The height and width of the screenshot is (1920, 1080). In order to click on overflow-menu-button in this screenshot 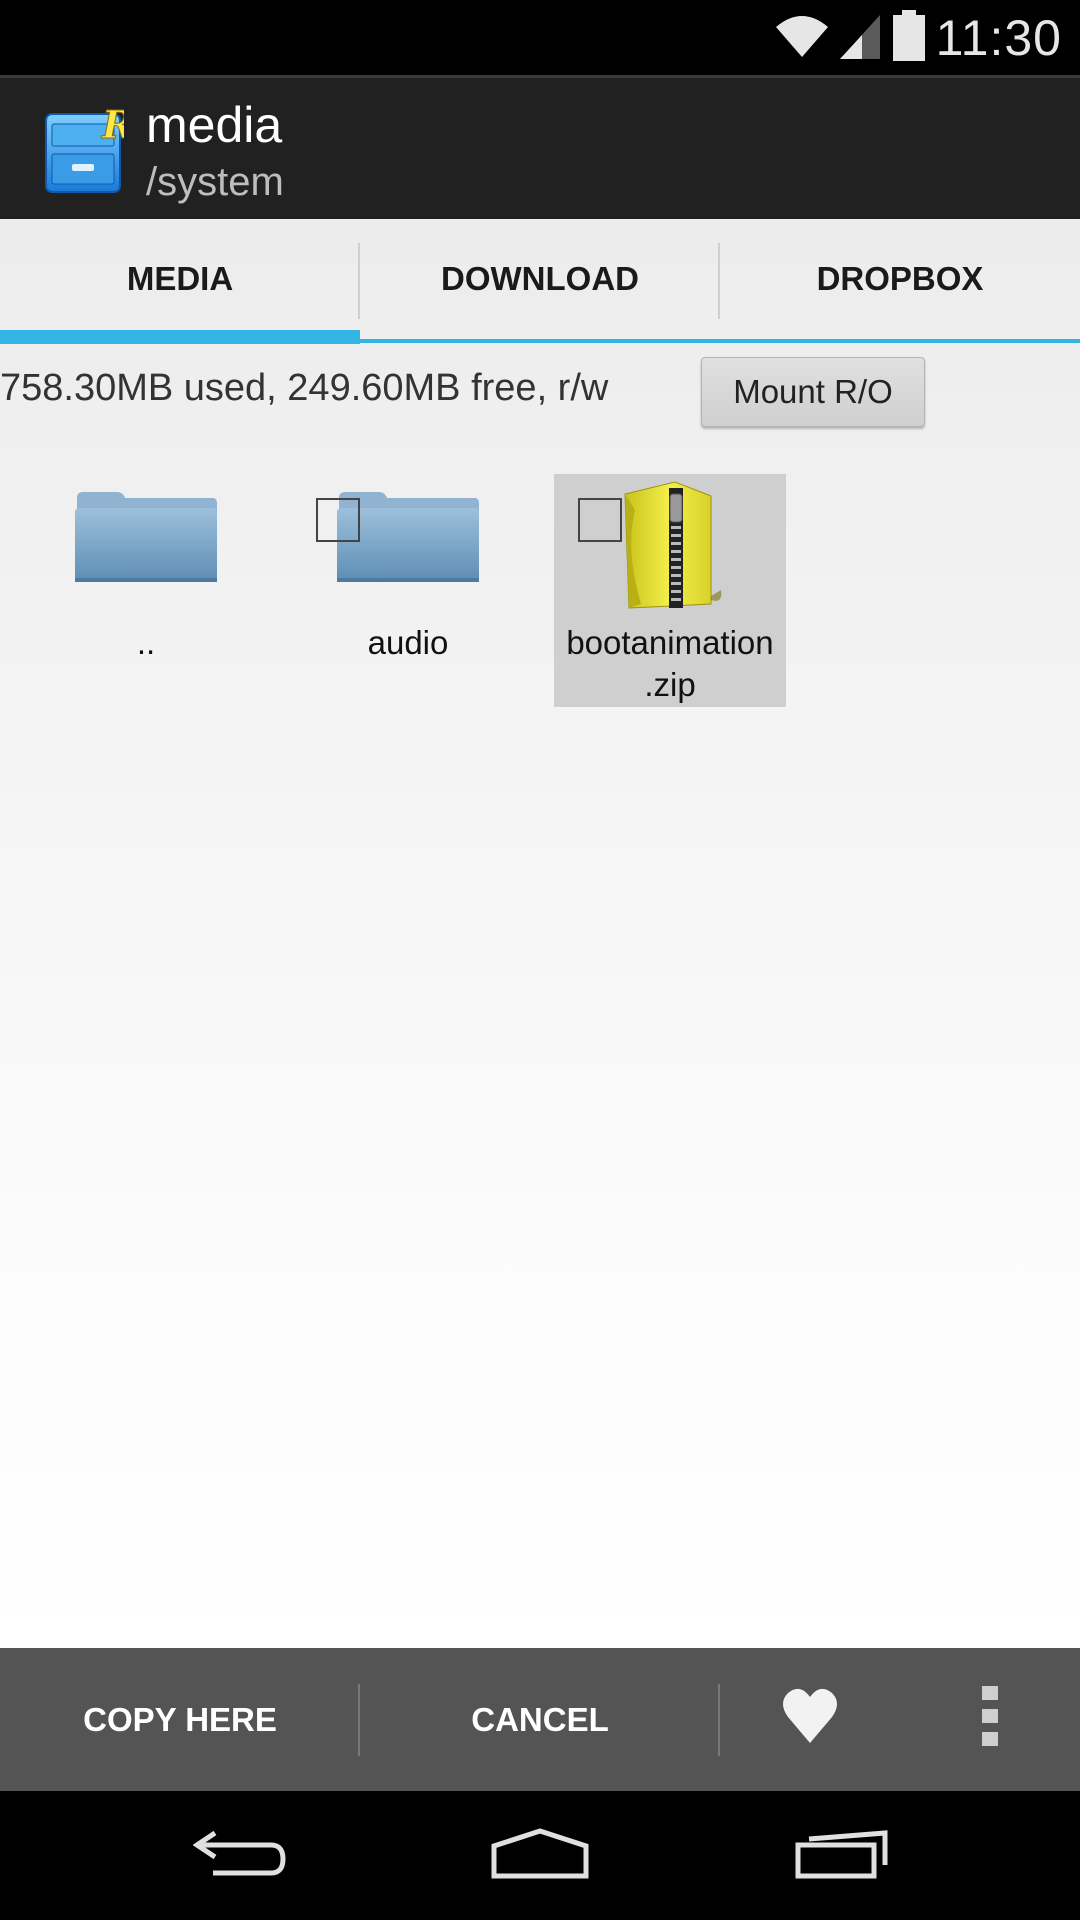, I will do `click(990, 1719)`.